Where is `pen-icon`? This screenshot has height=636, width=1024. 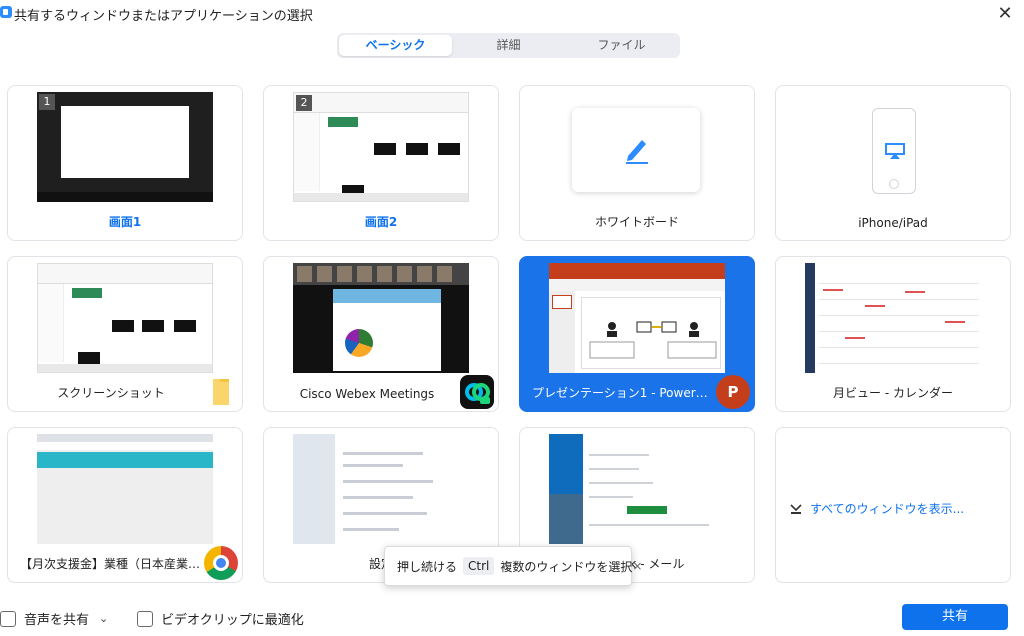
pen-icon is located at coordinates (637, 152).